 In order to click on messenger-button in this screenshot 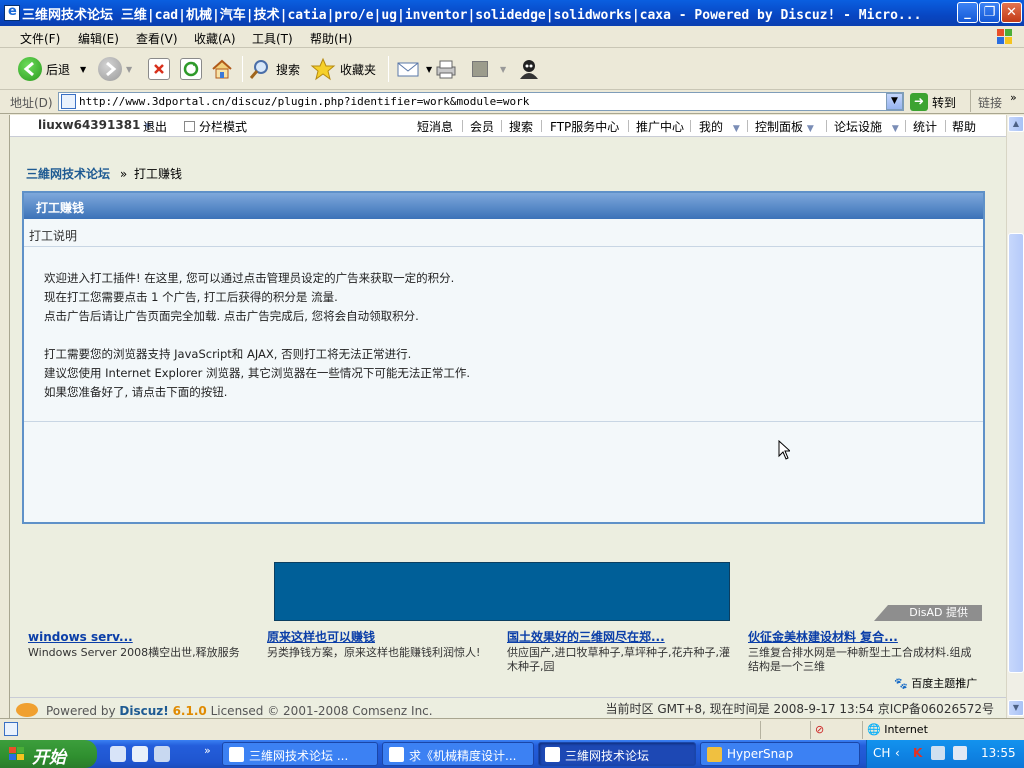, I will do `click(529, 69)`.